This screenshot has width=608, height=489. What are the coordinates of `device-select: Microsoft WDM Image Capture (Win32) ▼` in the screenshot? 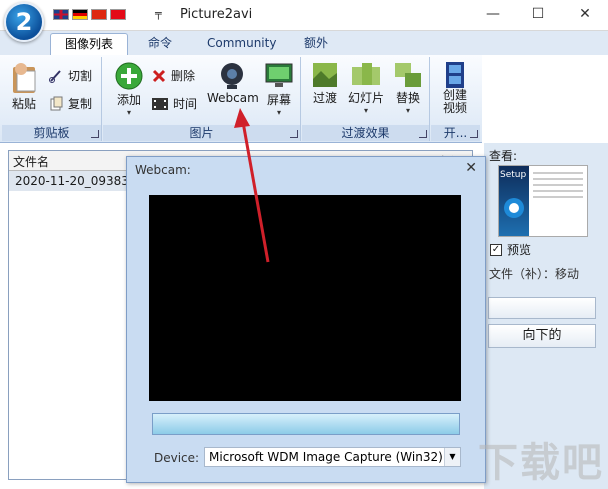 It's located at (332, 457).